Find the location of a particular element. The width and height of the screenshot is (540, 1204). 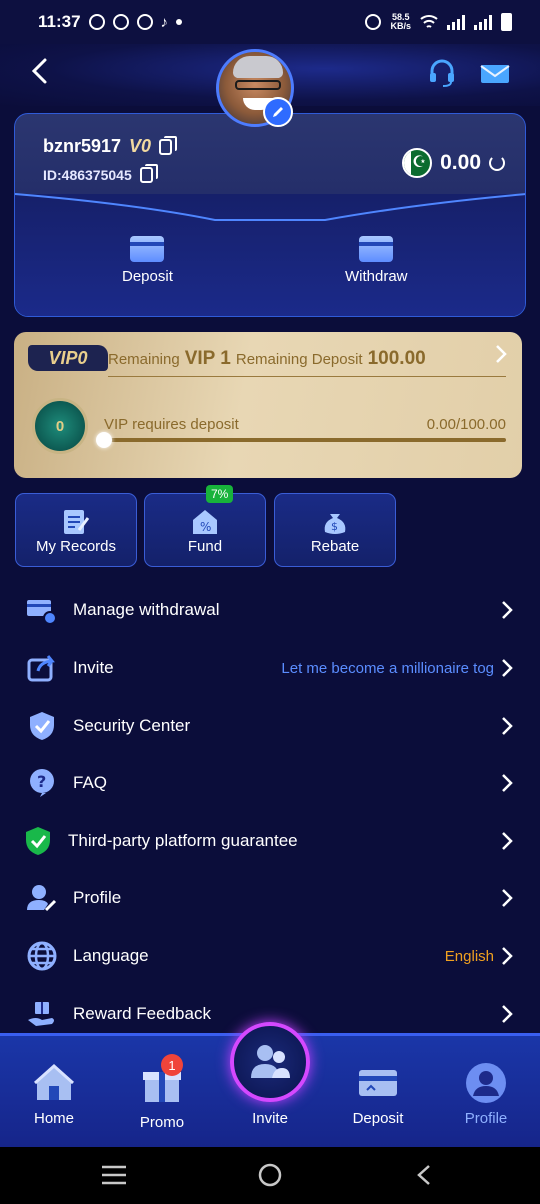

nav-home: Home is located at coordinates (54, 1094).